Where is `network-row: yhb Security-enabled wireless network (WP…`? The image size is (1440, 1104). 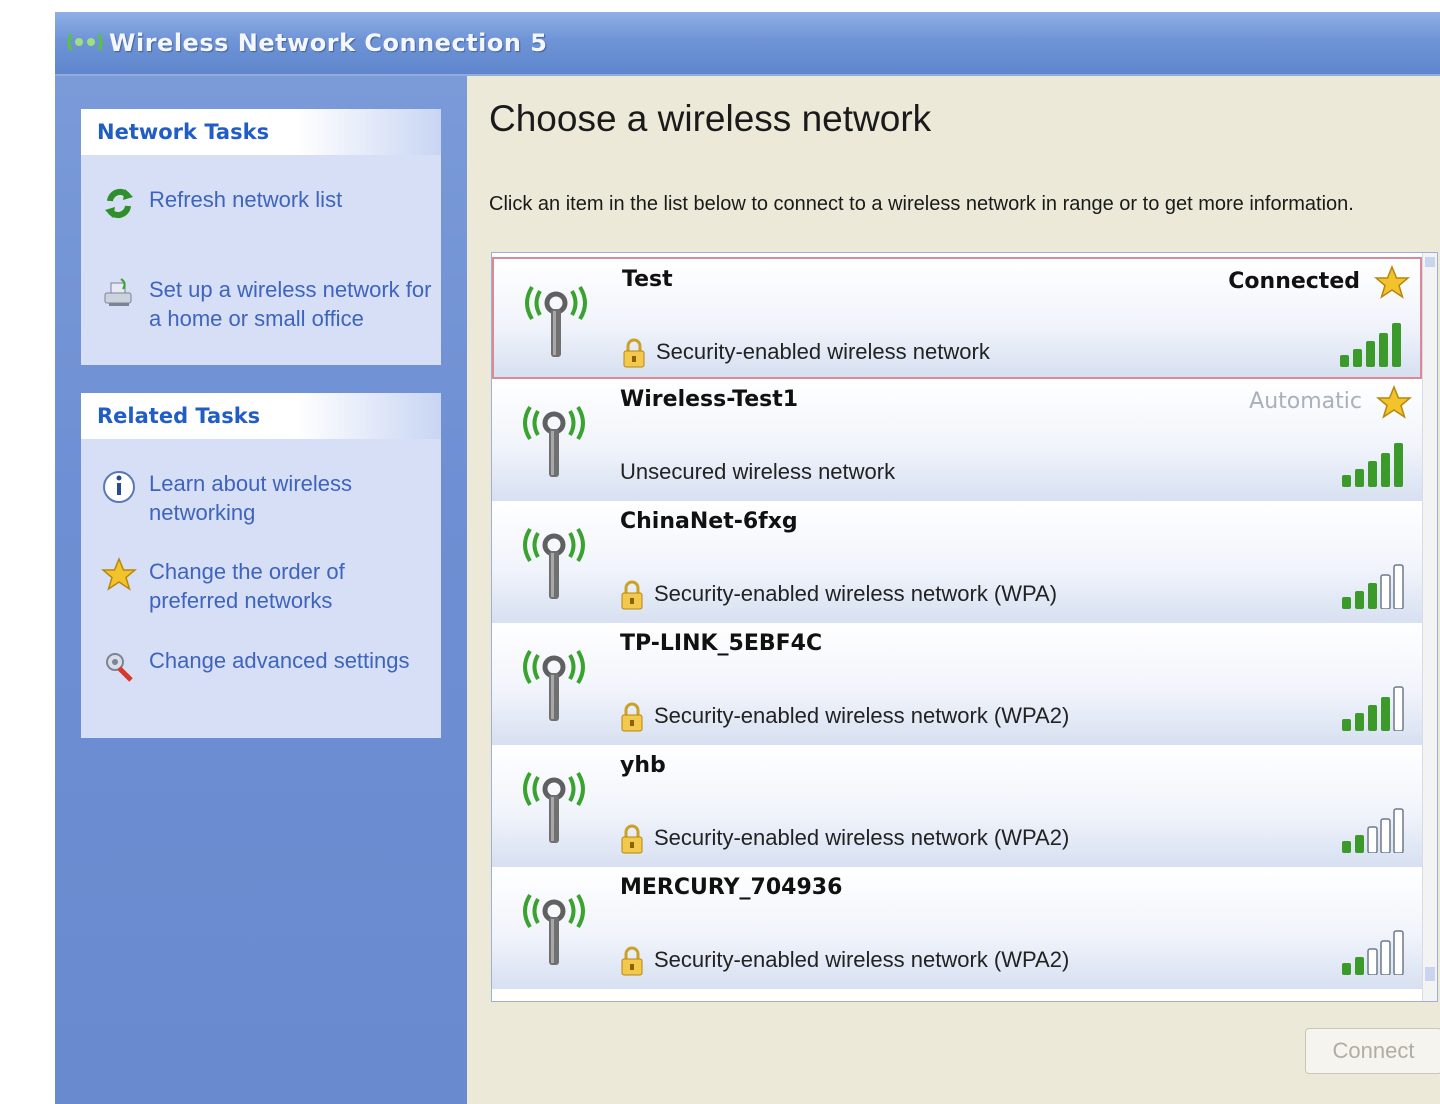
network-row: yhb Security-enabled wireless network (WP… is located at coordinates (957, 806).